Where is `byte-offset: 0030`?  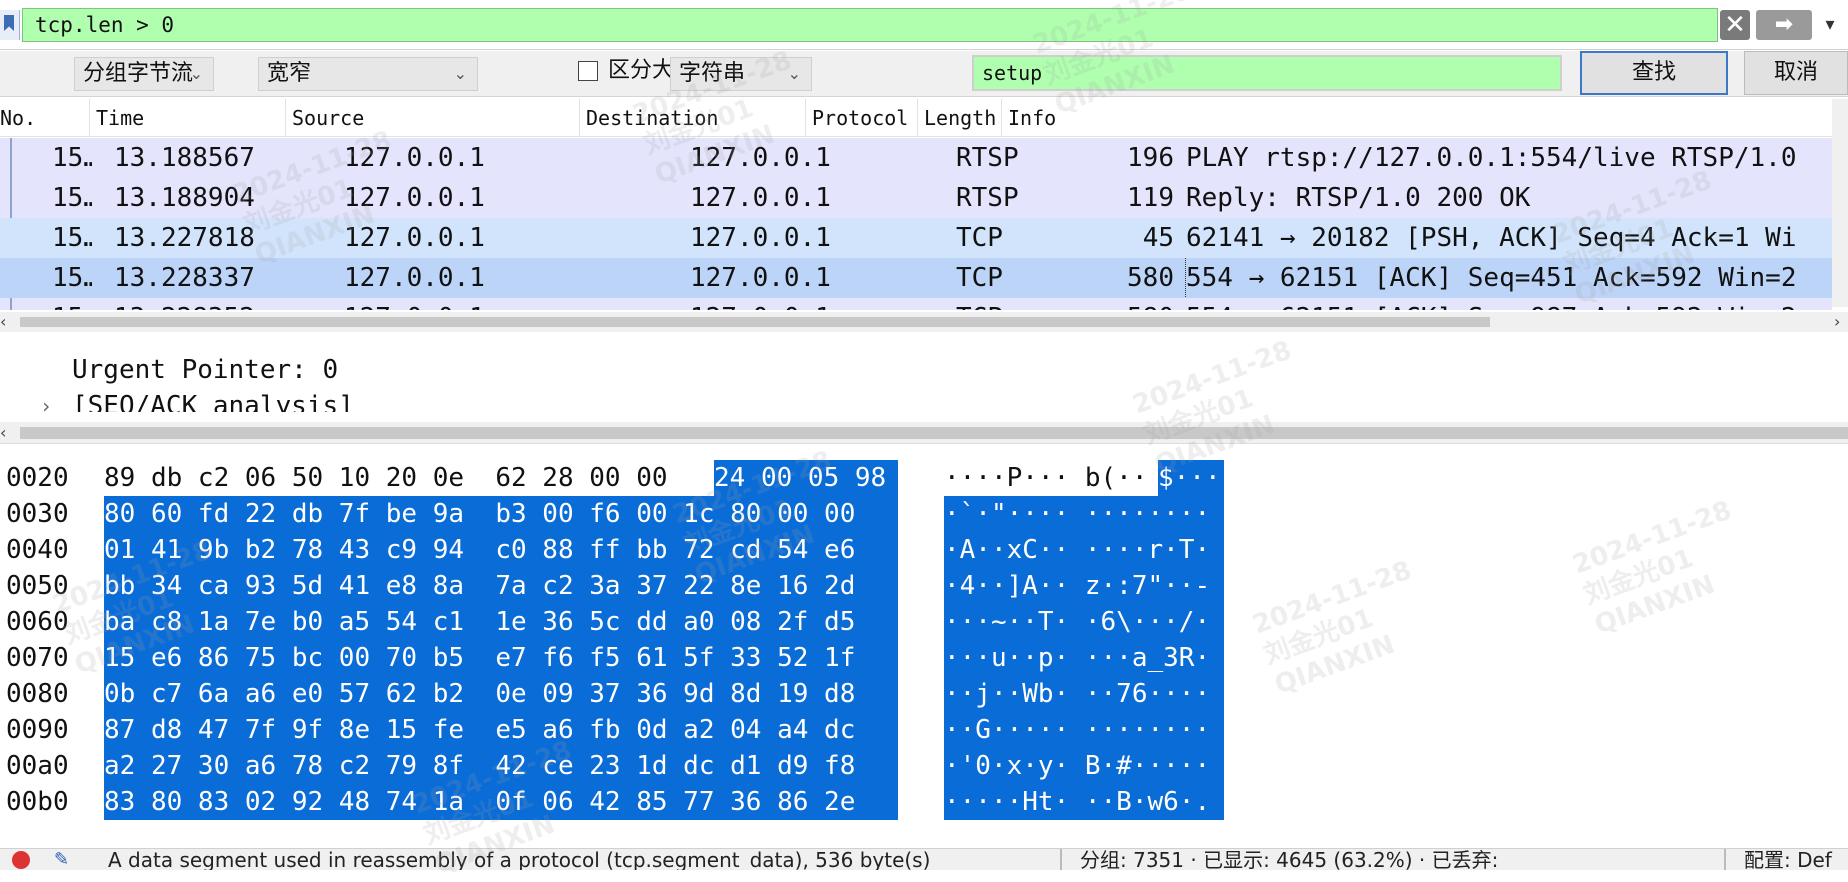 byte-offset: 0030 is located at coordinates (37, 514).